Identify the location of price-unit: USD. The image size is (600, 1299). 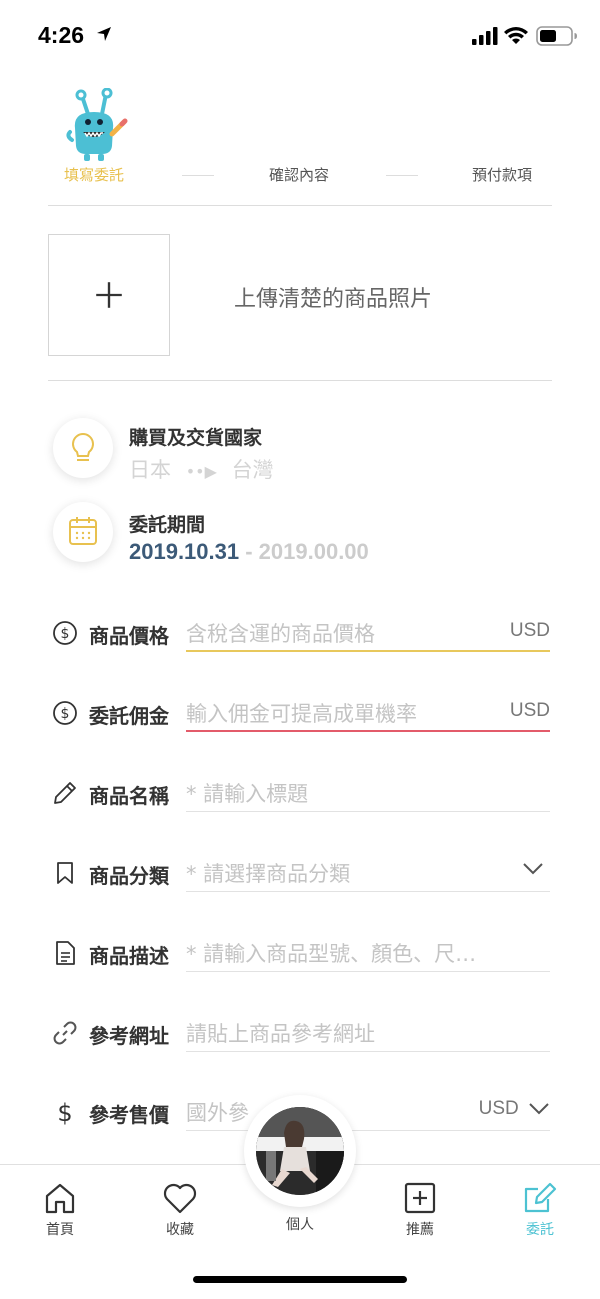
(529, 630).